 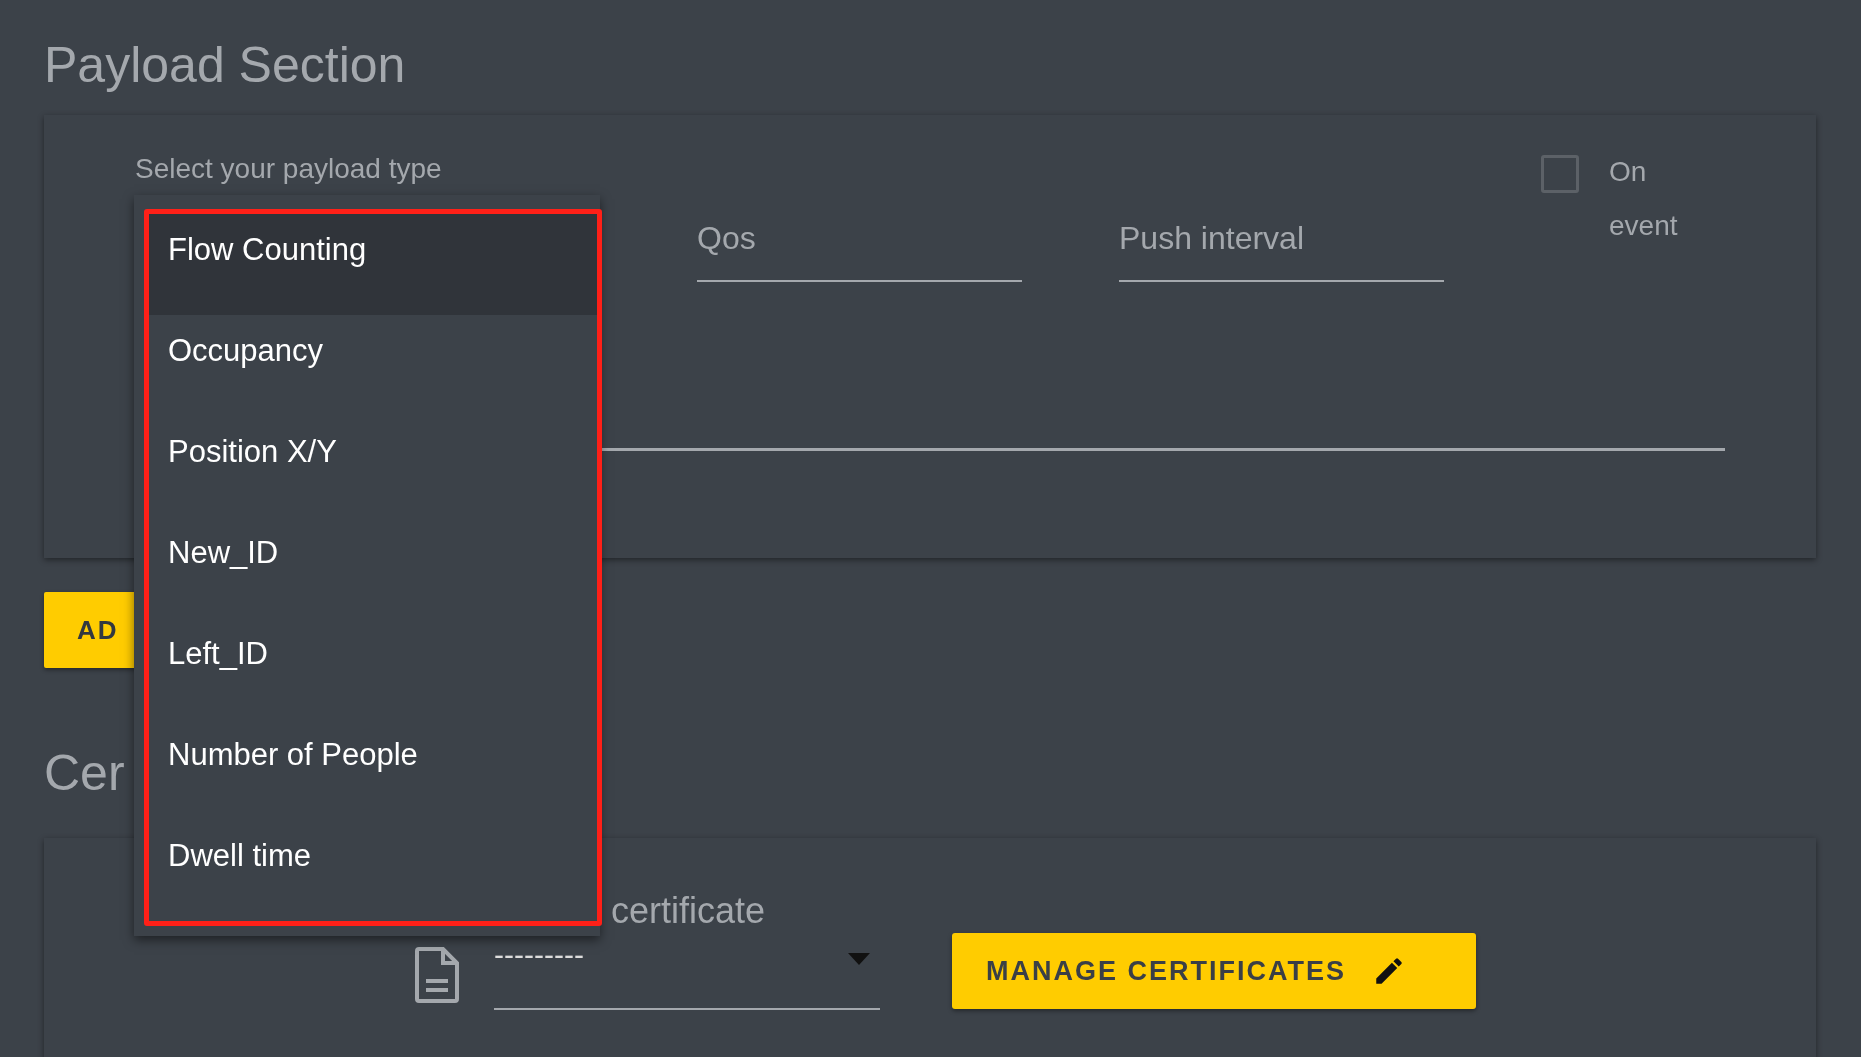 What do you see at coordinates (373, 466) in the screenshot?
I see `menu-option: Position X/Y` at bounding box center [373, 466].